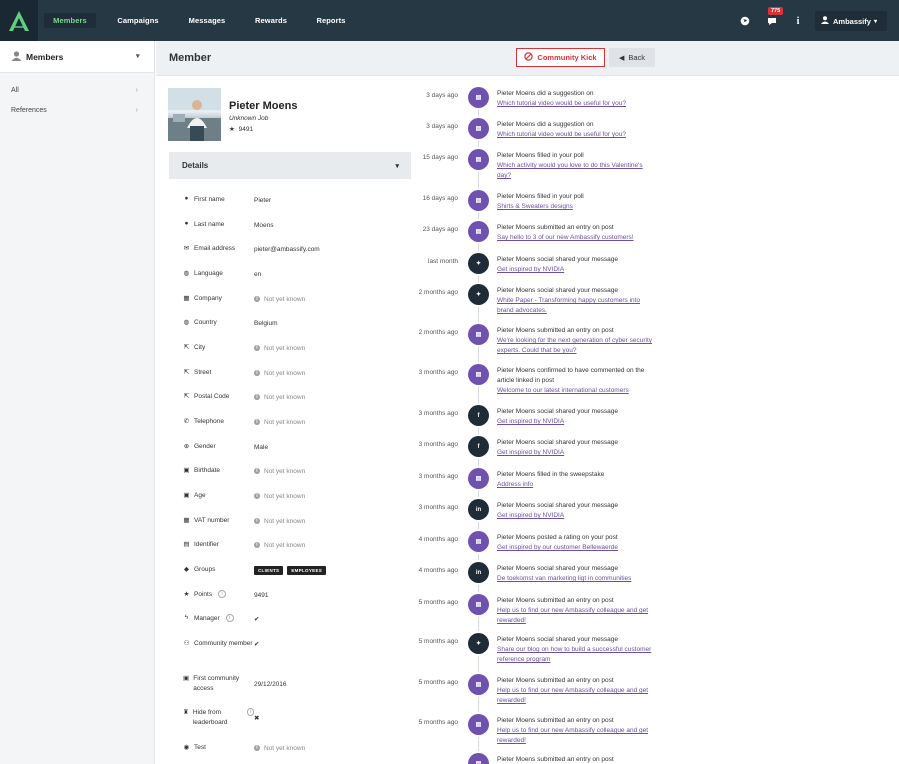 This screenshot has width=899, height=764. What do you see at coordinates (218, 718) in the screenshot?
I see `detail-label: ♜ Hide from leaderboard i` at bounding box center [218, 718].